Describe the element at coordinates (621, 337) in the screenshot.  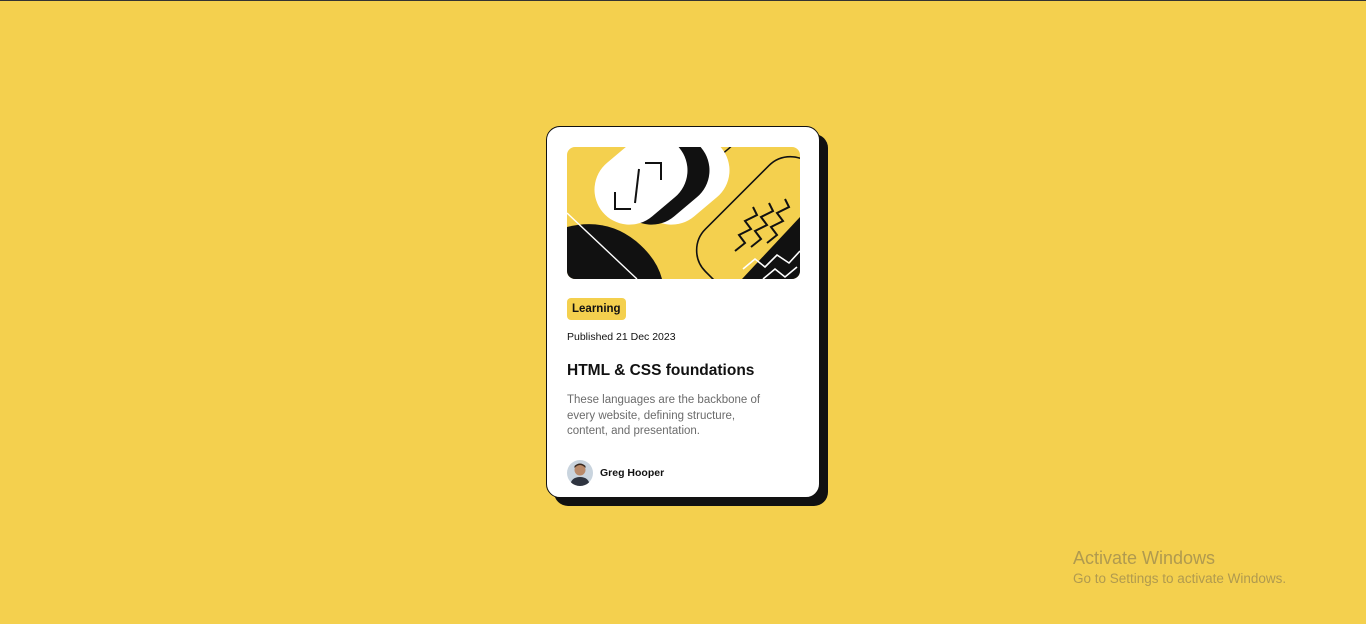
I see `published-date: Published 21 Dec 2023` at that location.